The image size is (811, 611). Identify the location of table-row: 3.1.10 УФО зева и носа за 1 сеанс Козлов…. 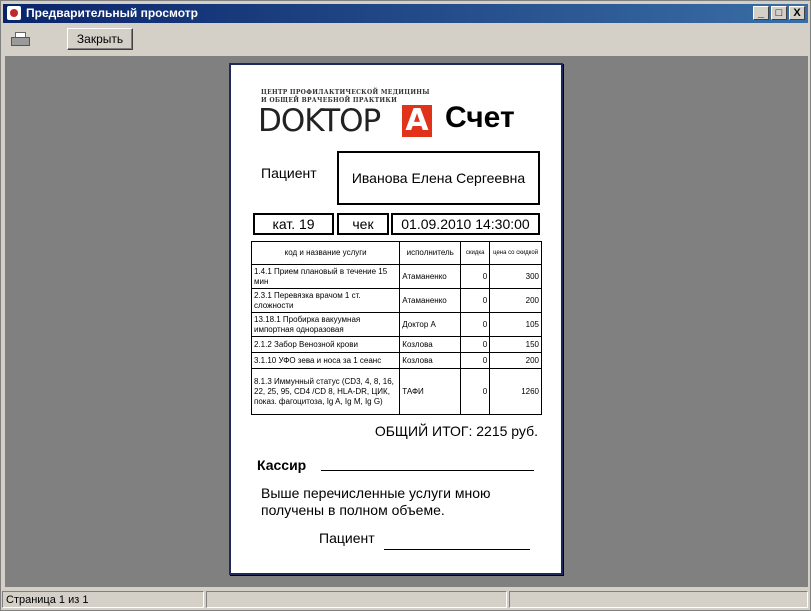
(396, 360).